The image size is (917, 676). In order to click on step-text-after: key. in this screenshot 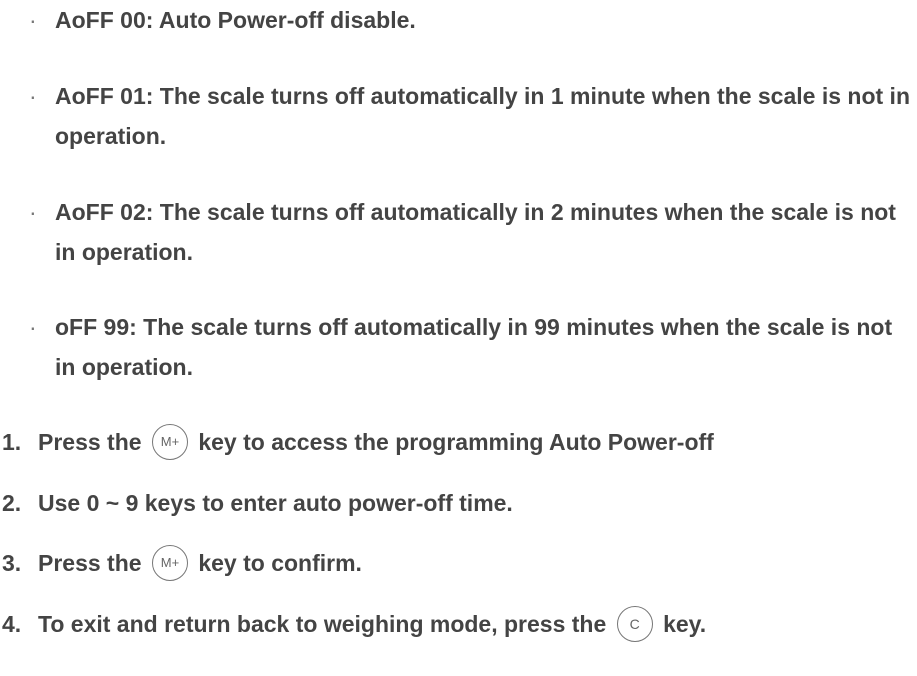, I will do `click(685, 624)`.